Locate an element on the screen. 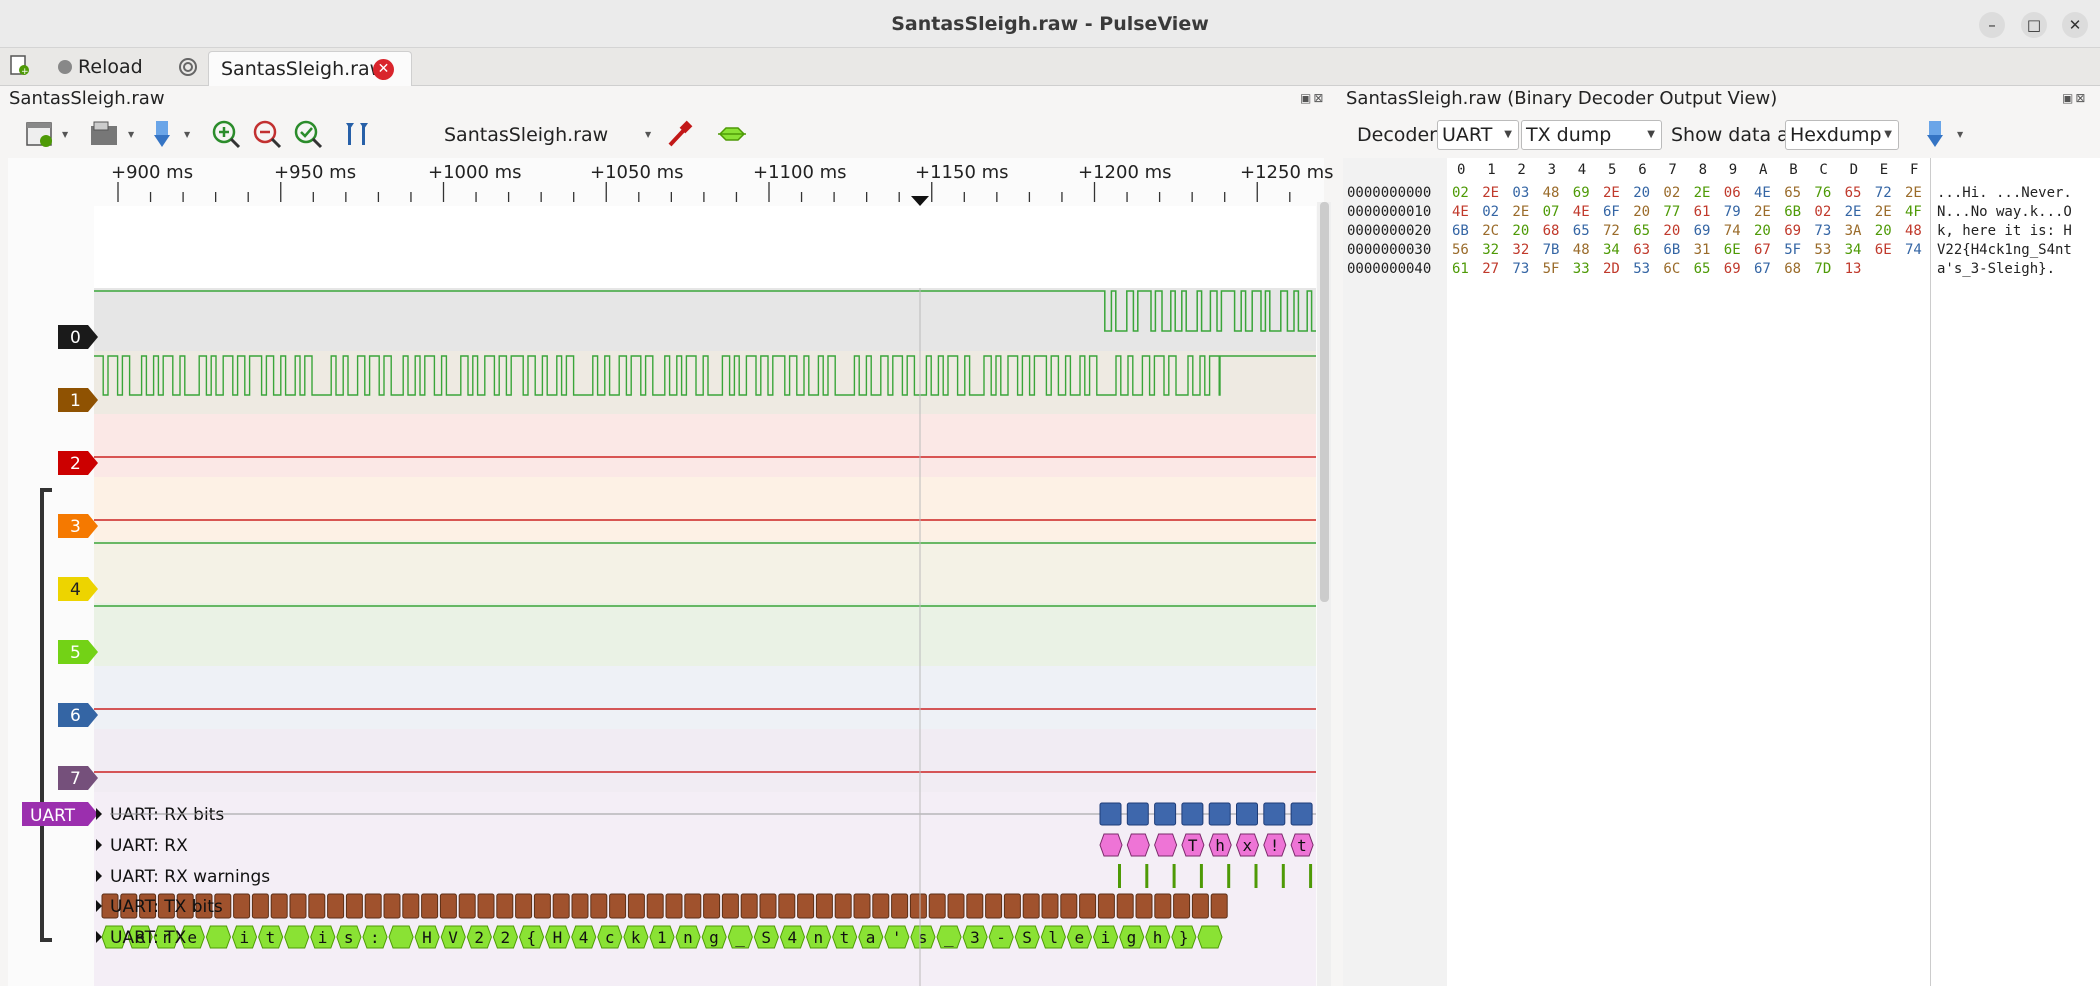 The height and width of the screenshot is (986, 2100). hex-byte: 79 is located at coordinates (1732, 212).